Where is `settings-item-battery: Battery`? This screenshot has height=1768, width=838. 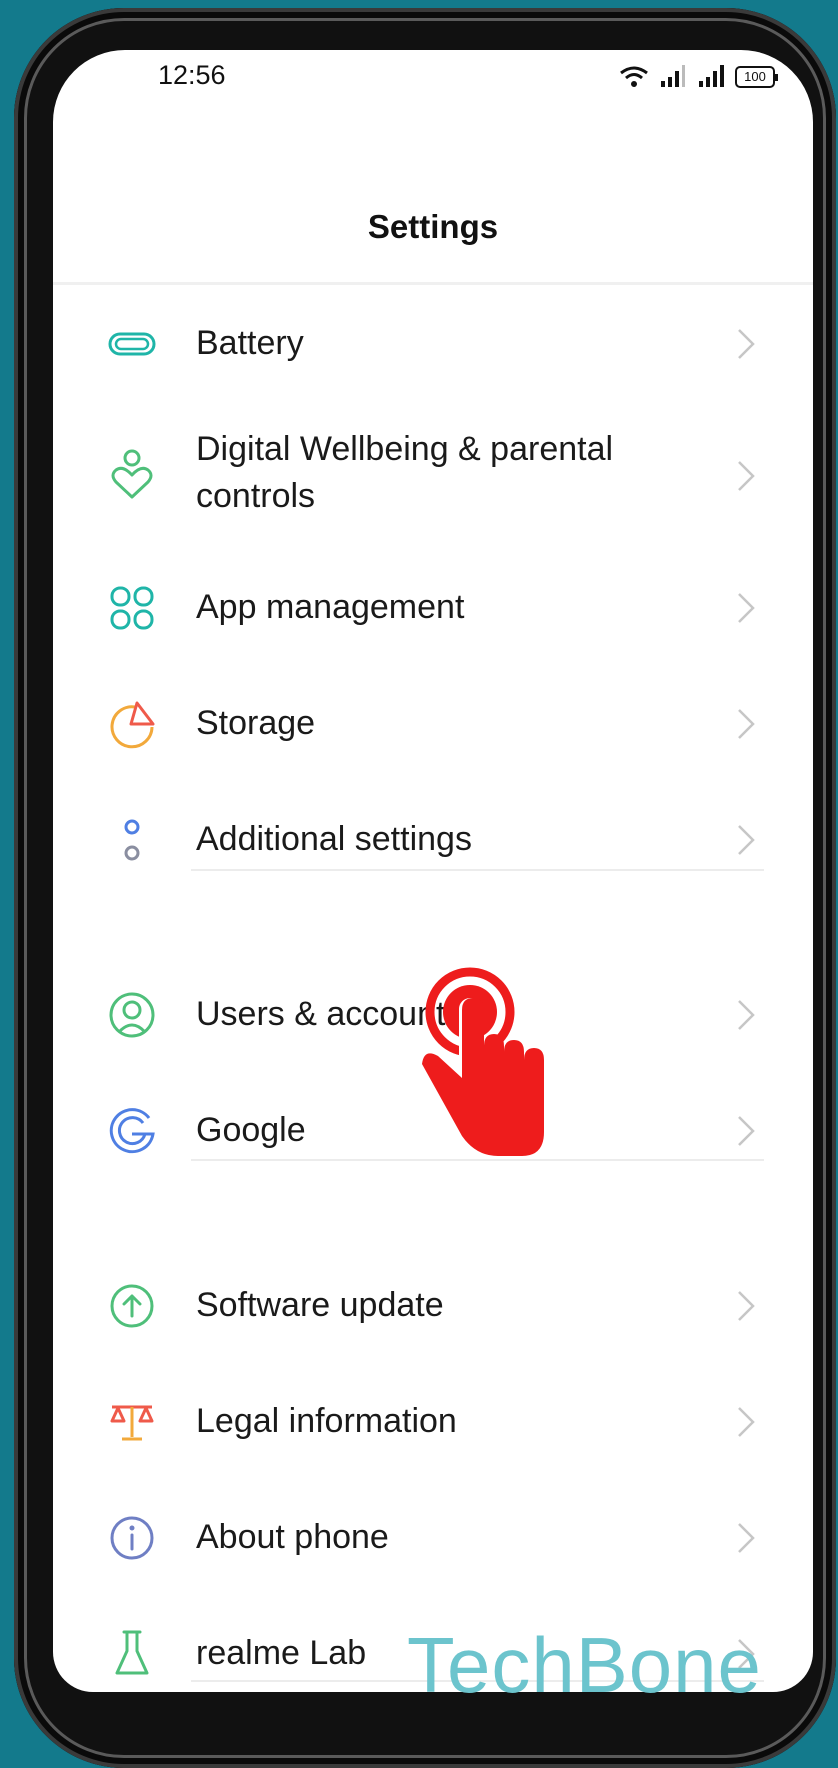 settings-item-battery: Battery is located at coordinates (433, 344).